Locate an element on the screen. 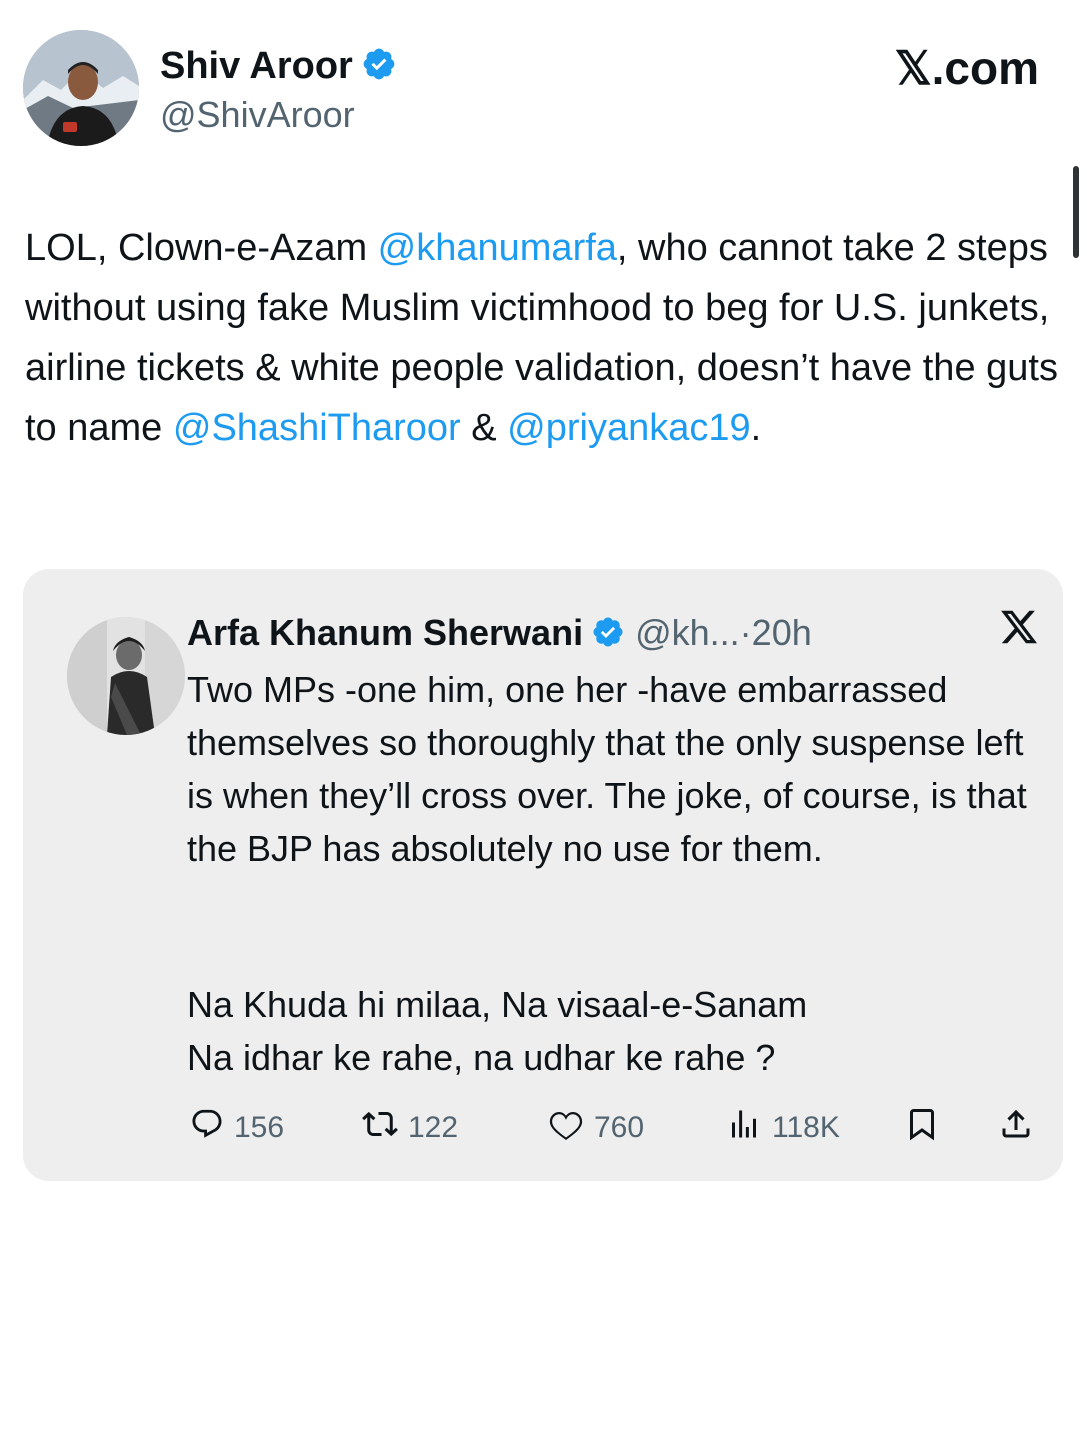  reply-count: 156 is located at coordinates (259, 1127).